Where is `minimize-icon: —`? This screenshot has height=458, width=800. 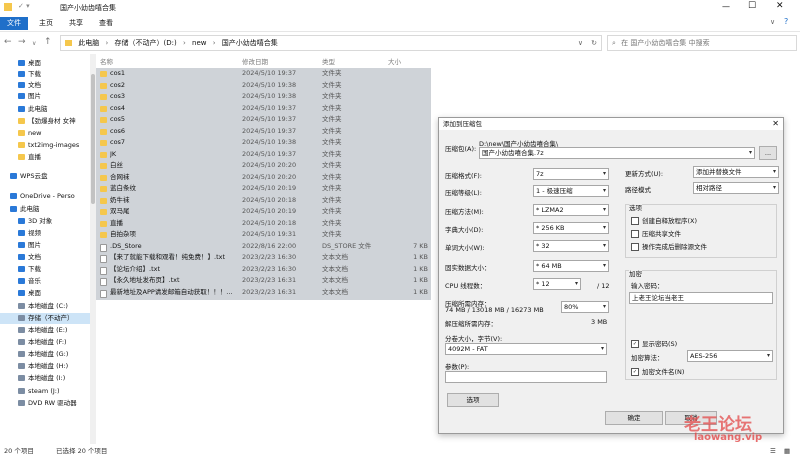 minimize-icon: — is located at coordinates (726, 6).